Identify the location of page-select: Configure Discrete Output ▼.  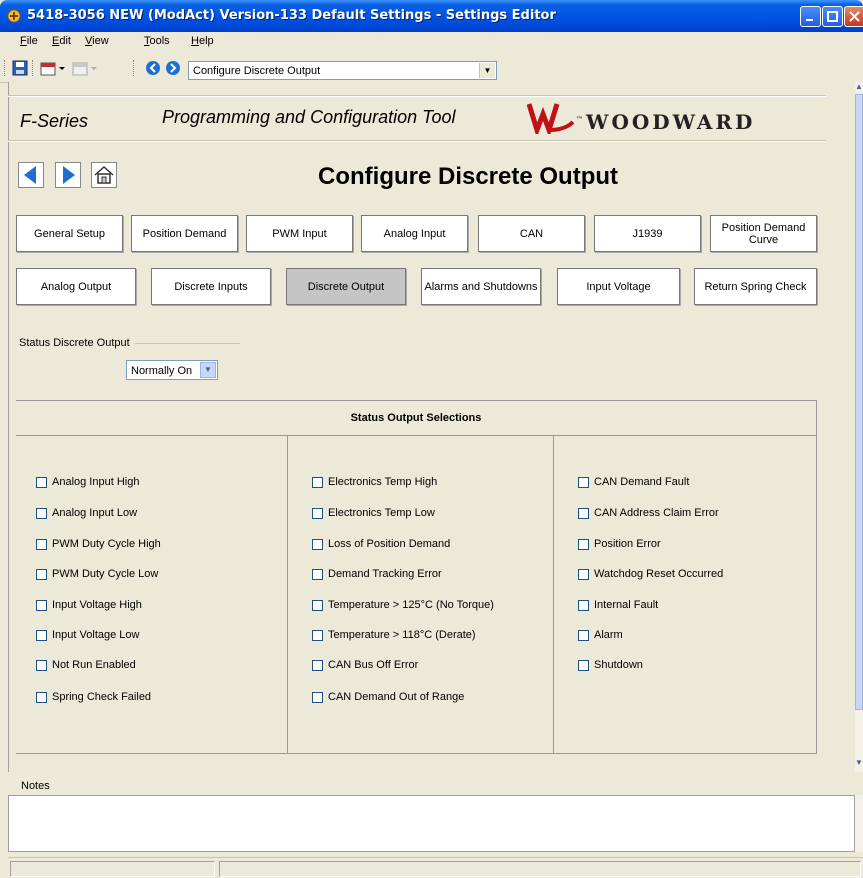
(342, 70).